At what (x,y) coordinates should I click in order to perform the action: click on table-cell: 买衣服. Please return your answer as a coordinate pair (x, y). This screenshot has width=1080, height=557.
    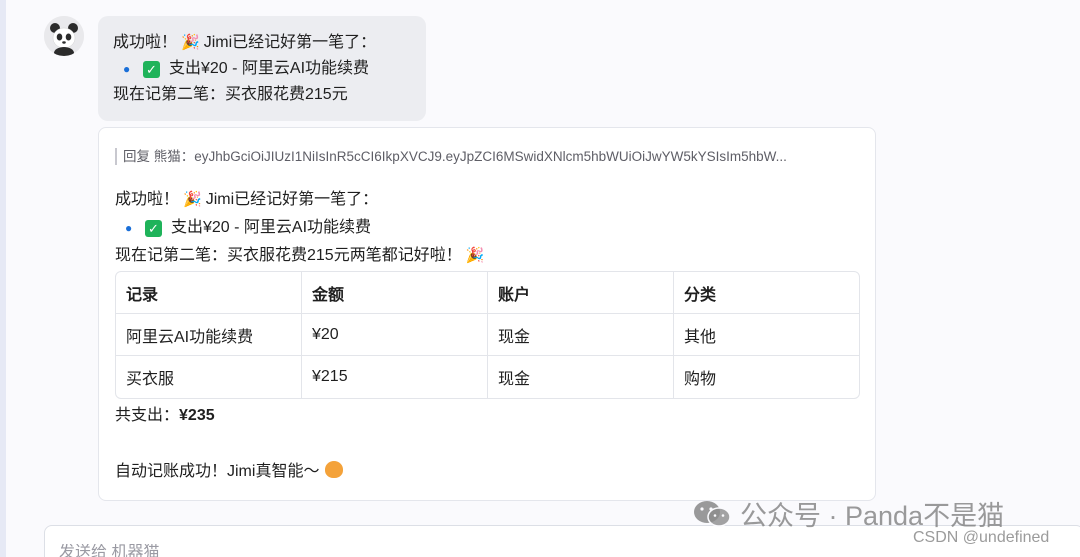
    Looking at the image, I should click on (209, 377).